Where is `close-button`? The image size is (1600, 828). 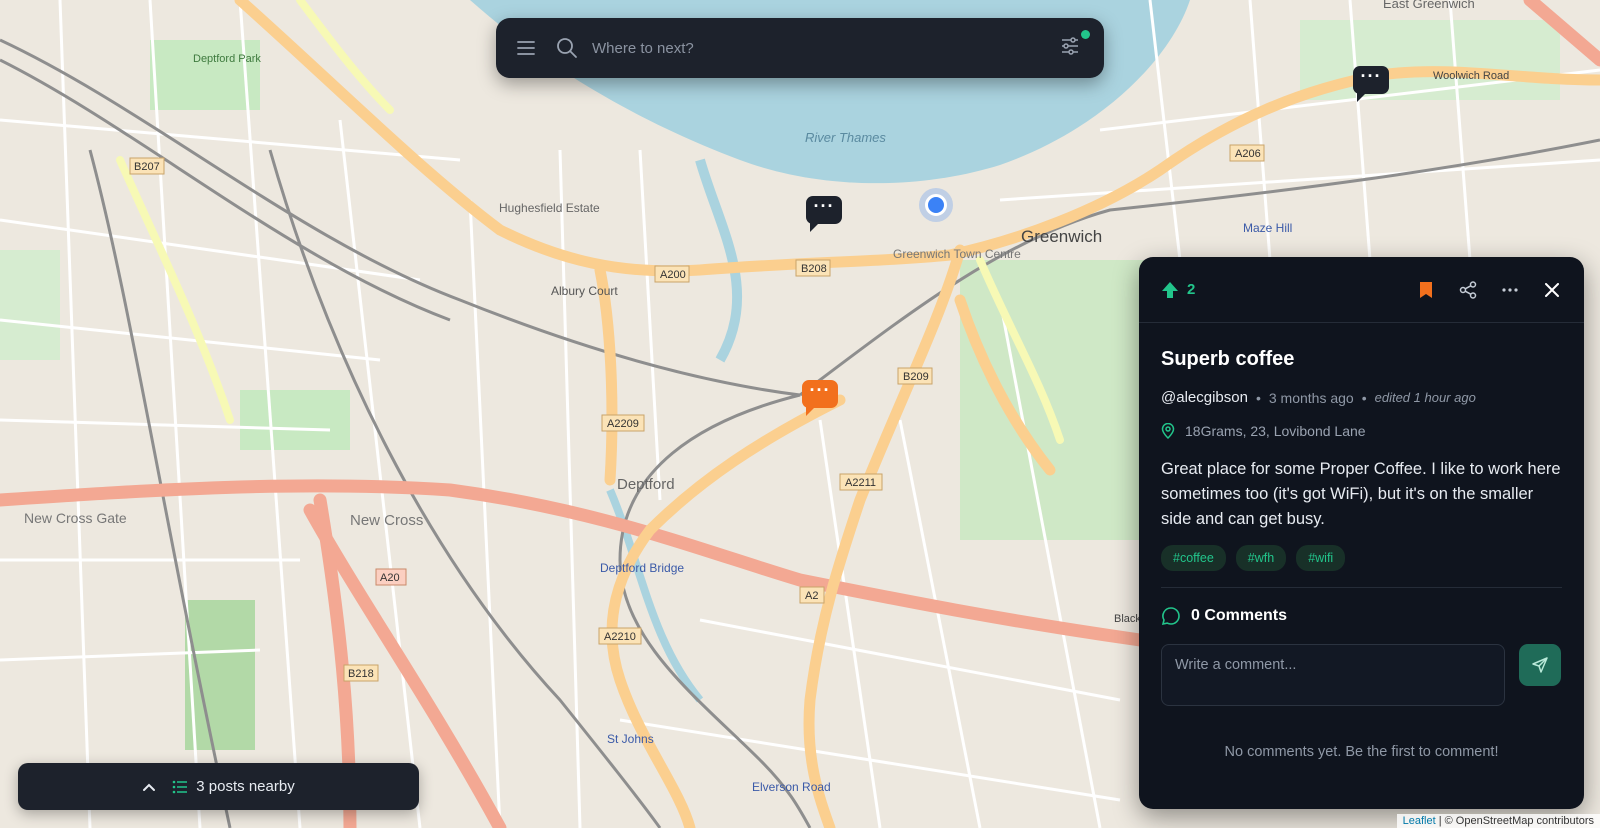
close-button is located at coordinates (1552, 290).